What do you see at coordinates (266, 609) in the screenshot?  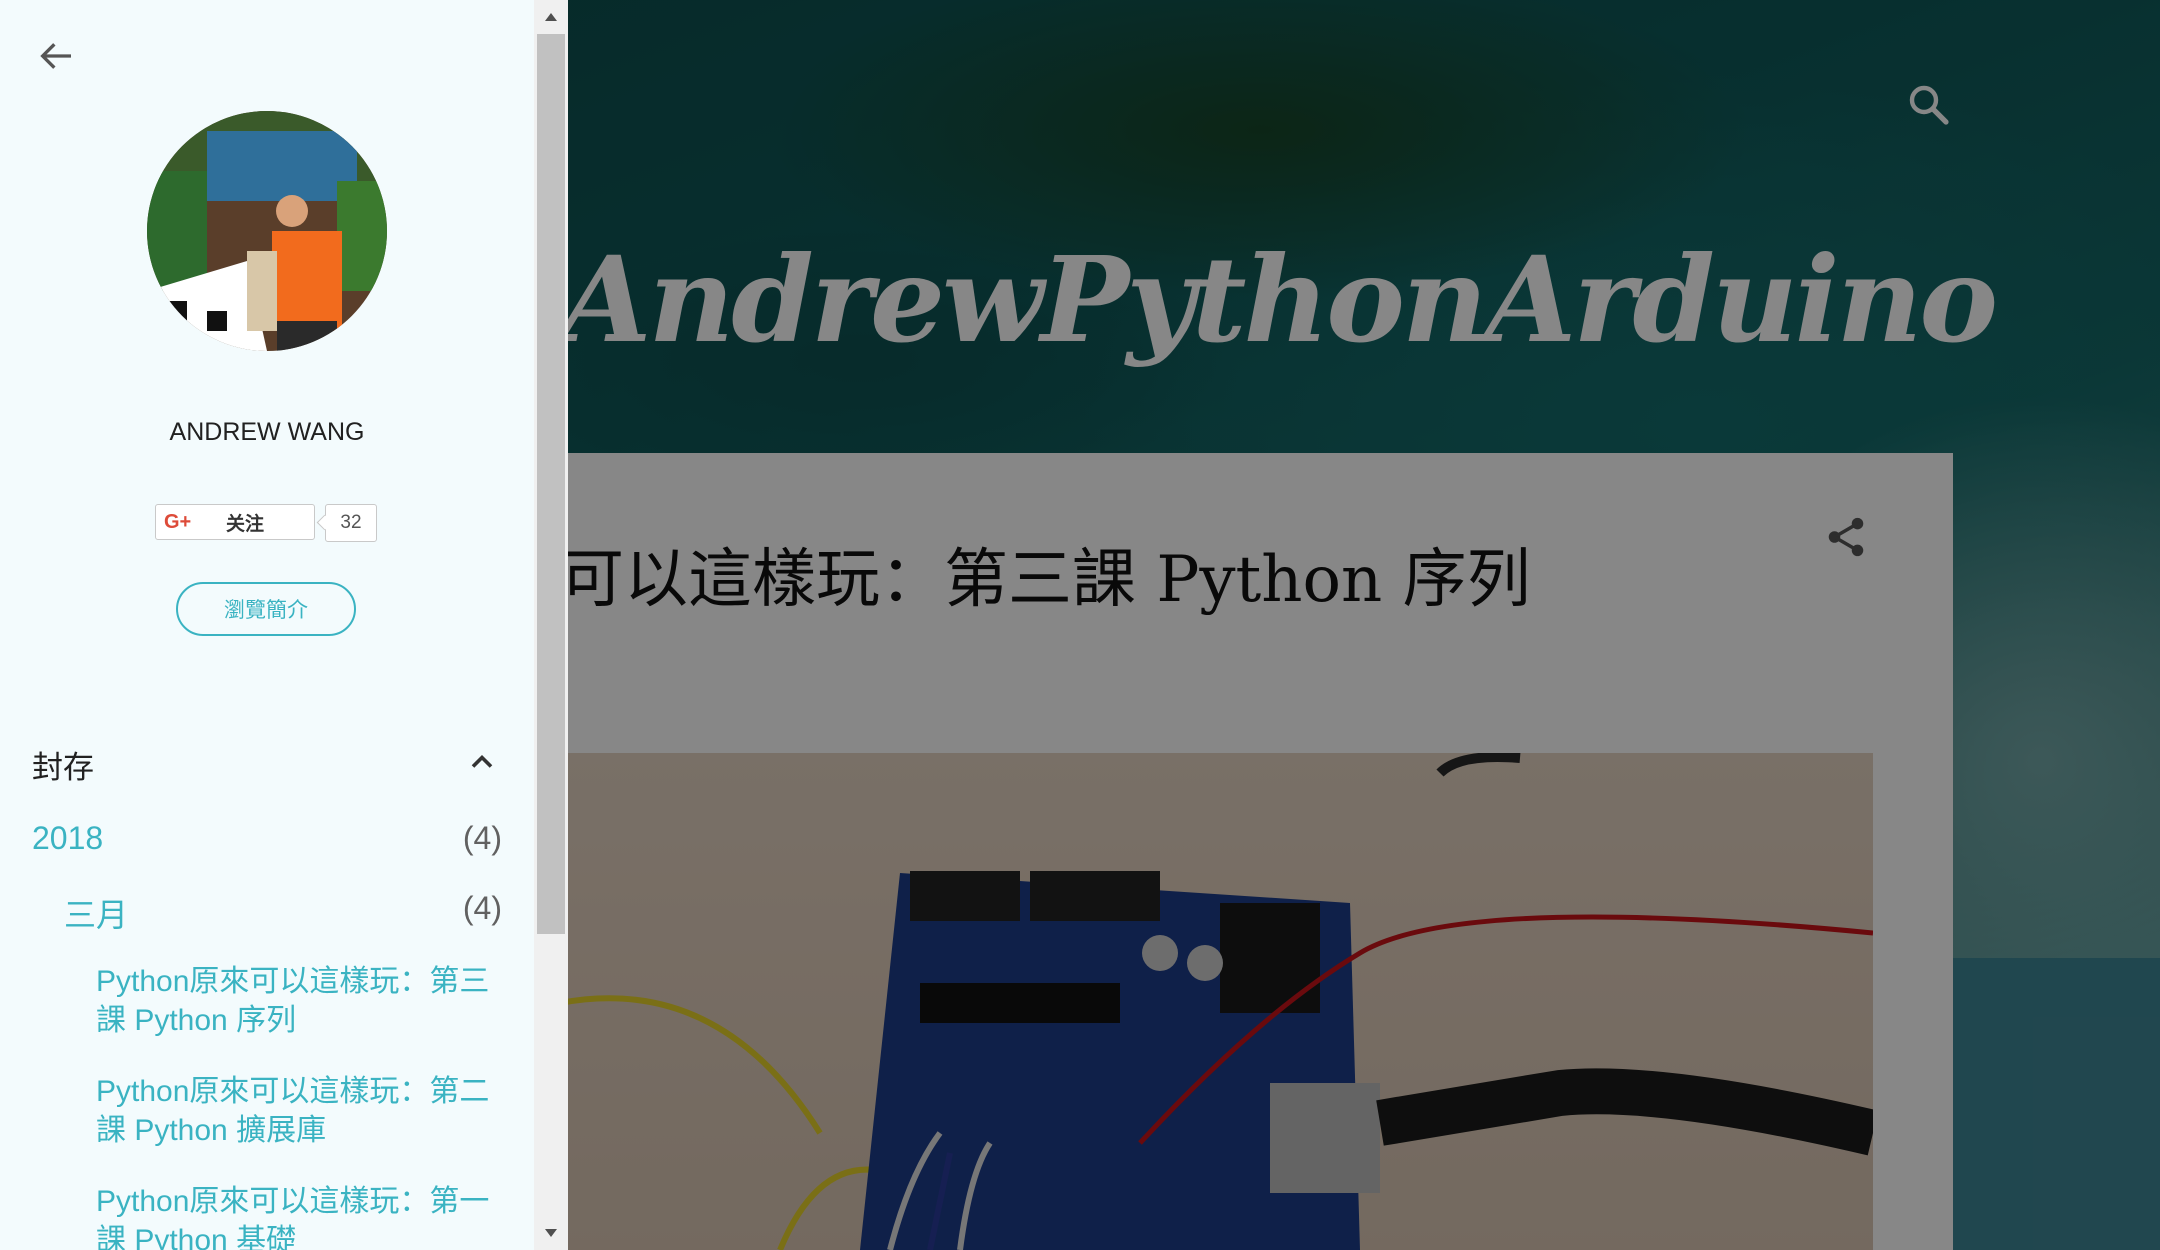 I see `browse-profile-button: 瀏覽簡介` at bounding box center [266, 609].